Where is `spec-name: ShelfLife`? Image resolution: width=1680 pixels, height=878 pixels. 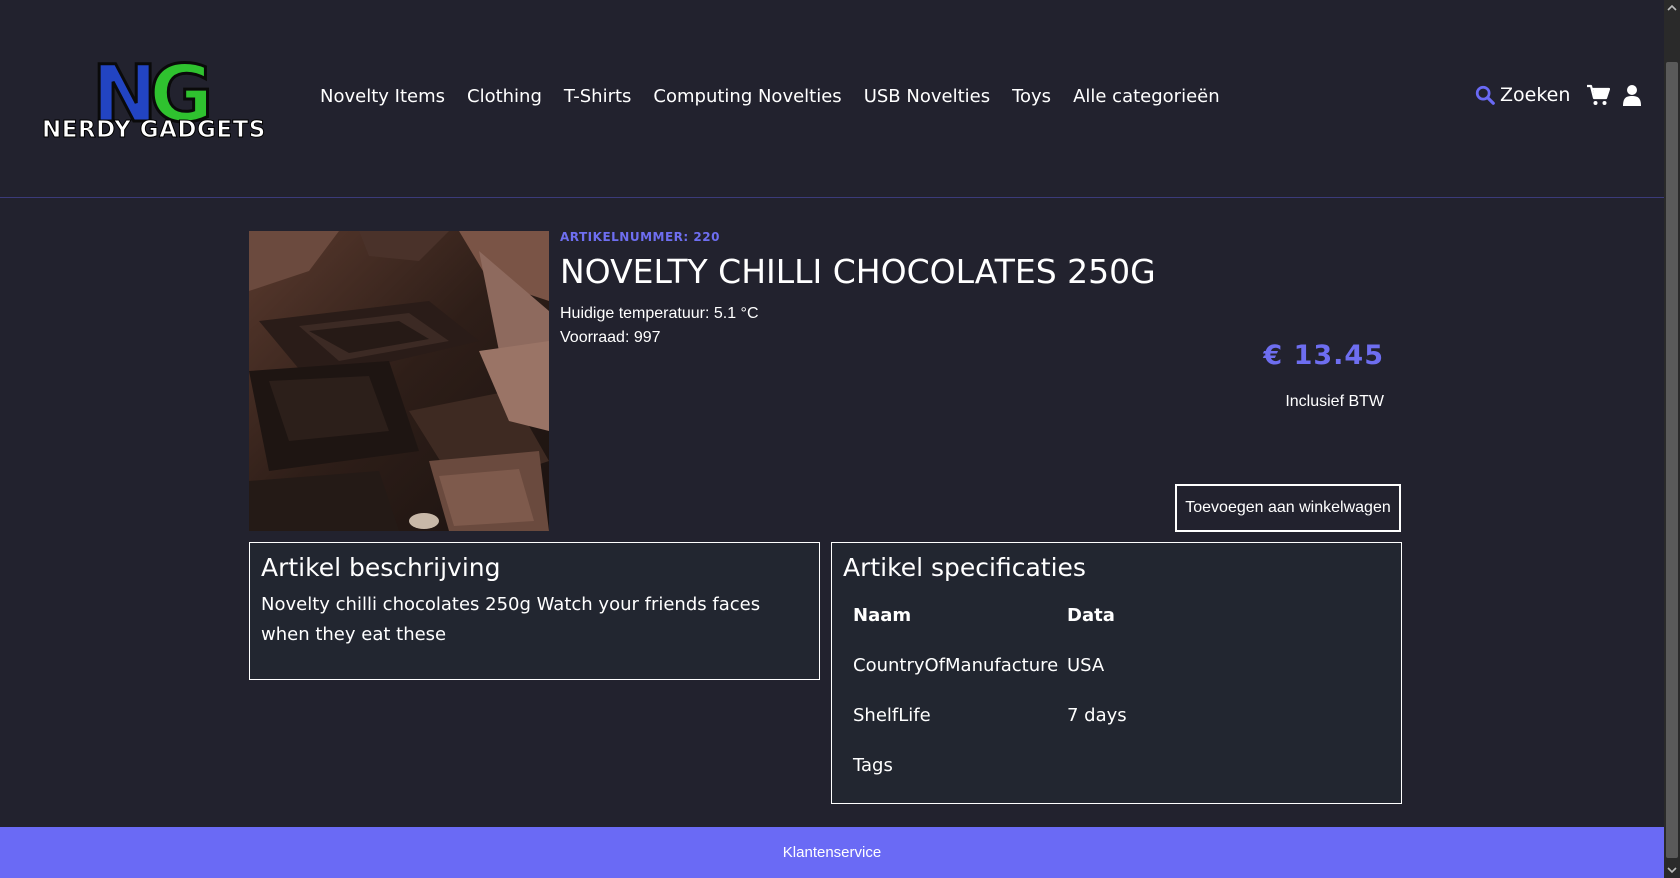
spec-name: ShelfLife is located at coordinates (892, 715).